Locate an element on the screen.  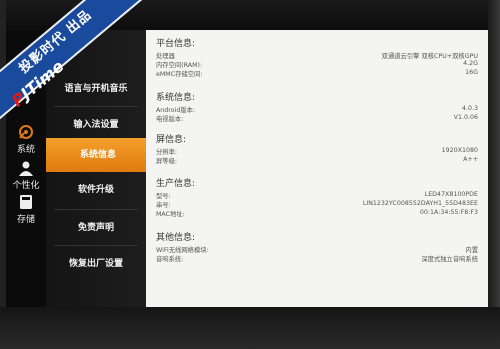
info-row: 处理器 双通道云引擎 双核CPU+双核GPU is located at coordinates (317, 55).